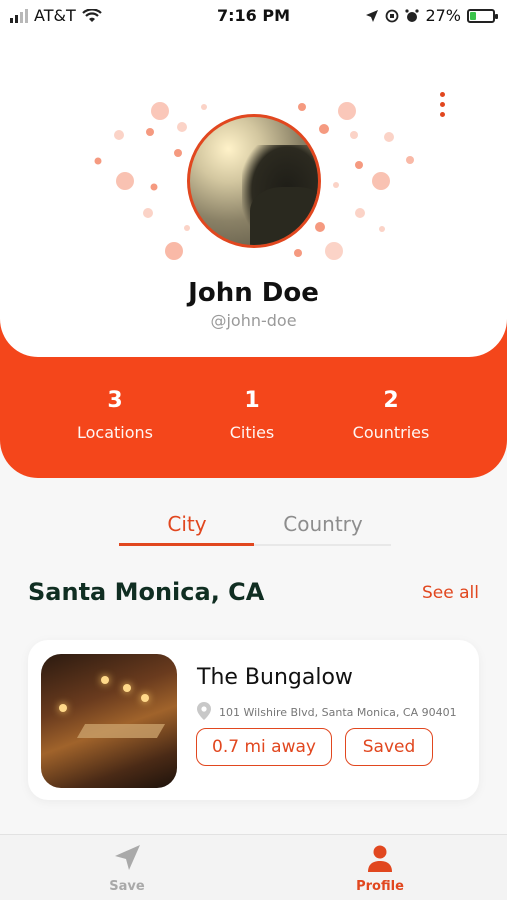 This screenshot has width=507, height=900. I want to click on stat-countries: 2 Countries, so click(391, 415).